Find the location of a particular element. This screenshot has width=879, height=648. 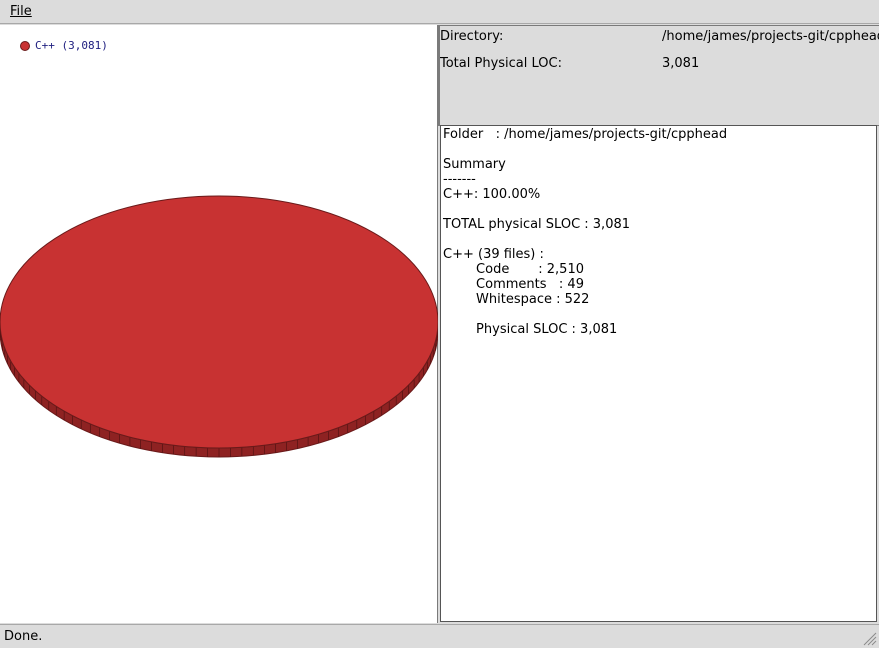

loc-label: Total Physical LOC: is located at coordinates (501, 63).